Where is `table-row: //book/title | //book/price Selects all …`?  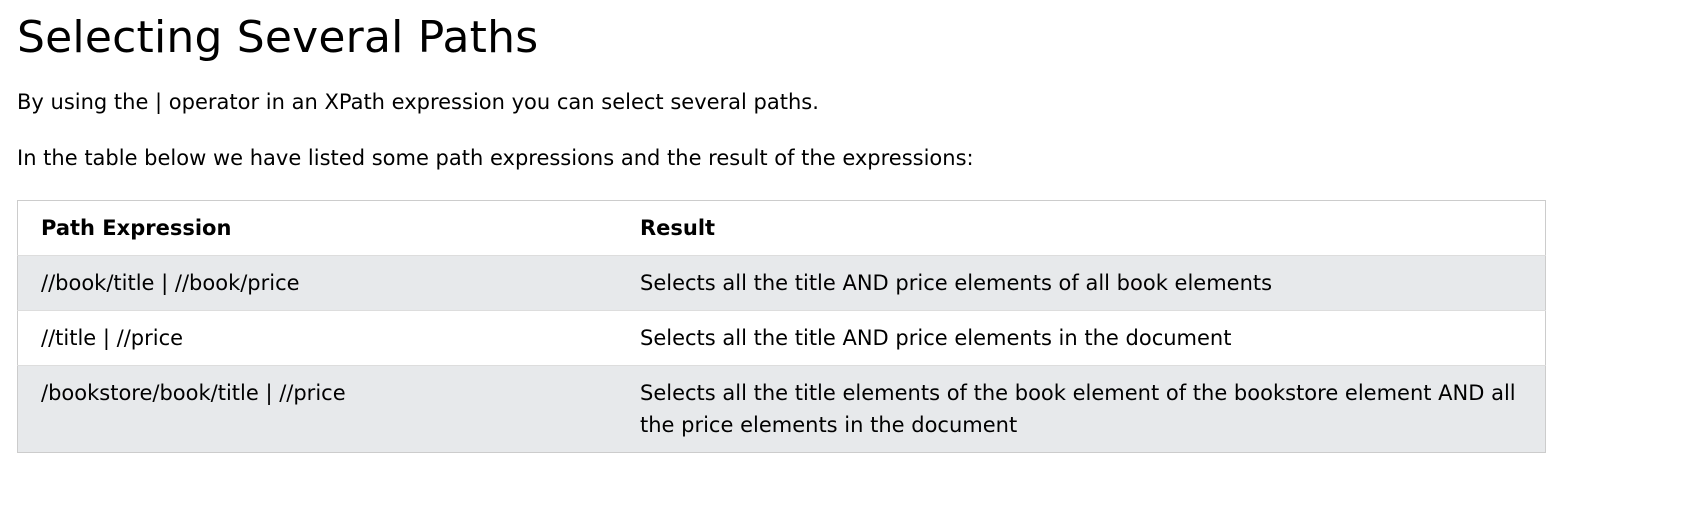
table-row: //book/title | //book/price Selects all … is located at coordinates (781, 283).